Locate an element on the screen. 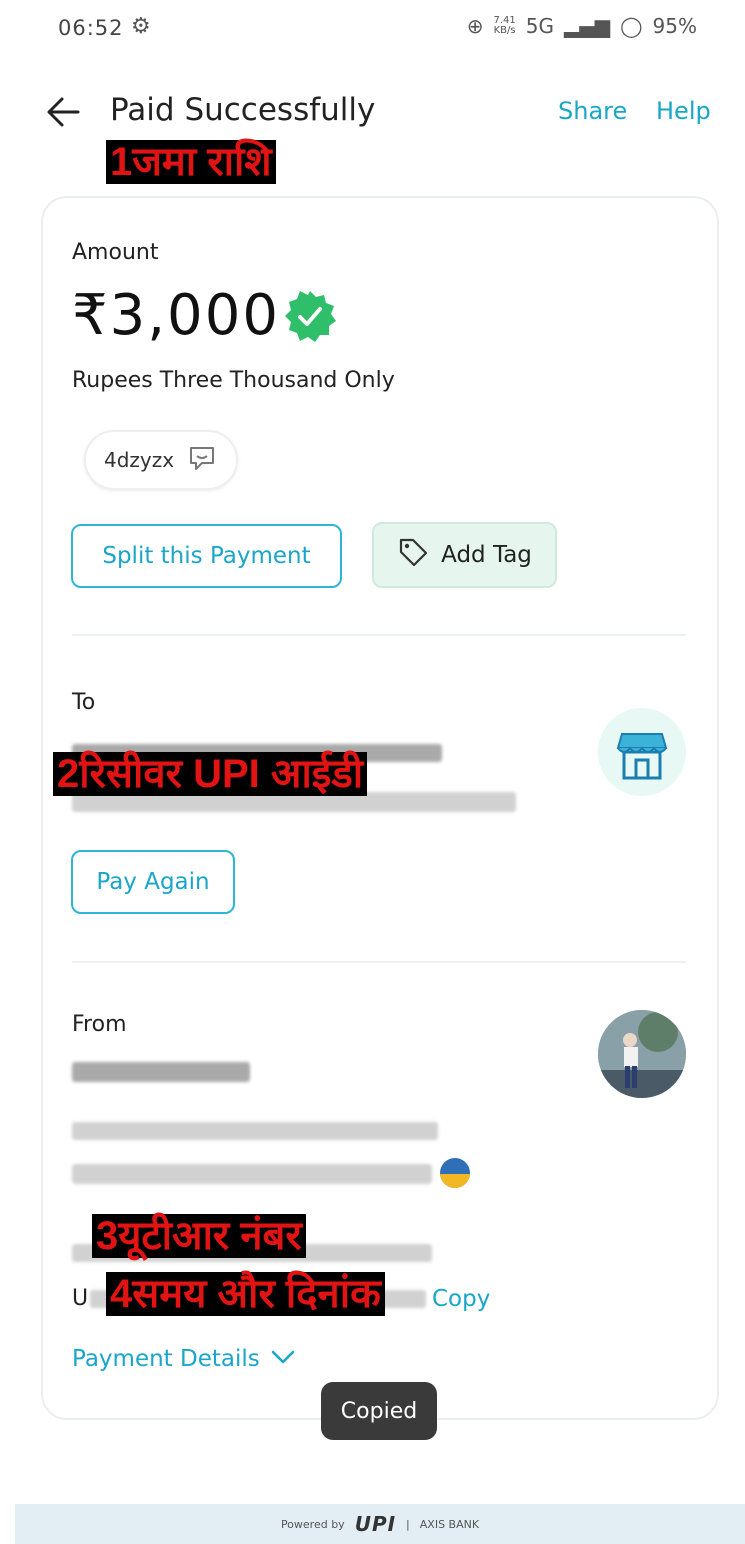 Image resolution: width=745 pixels, height=1544 pixels. pay-again-button: Pay Again is located at coordinates (153, 882).